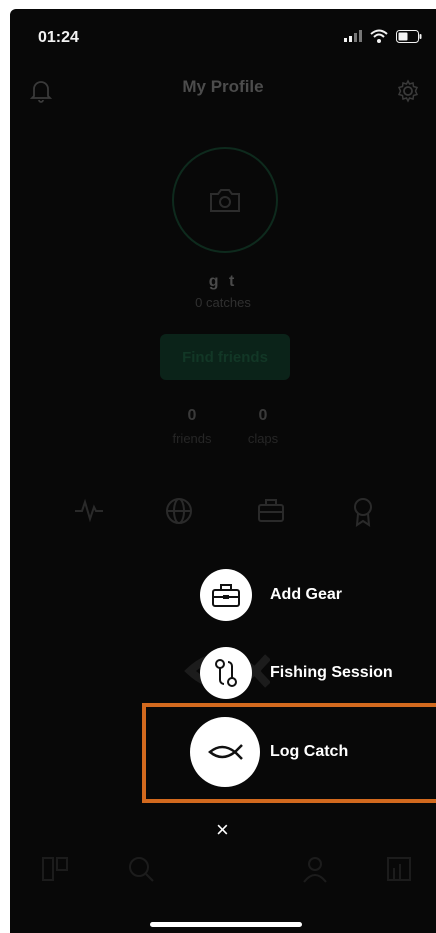 The width and height of the screenshot is (436, 933). I want to click on page-title: My Profile, so click(223, 86).